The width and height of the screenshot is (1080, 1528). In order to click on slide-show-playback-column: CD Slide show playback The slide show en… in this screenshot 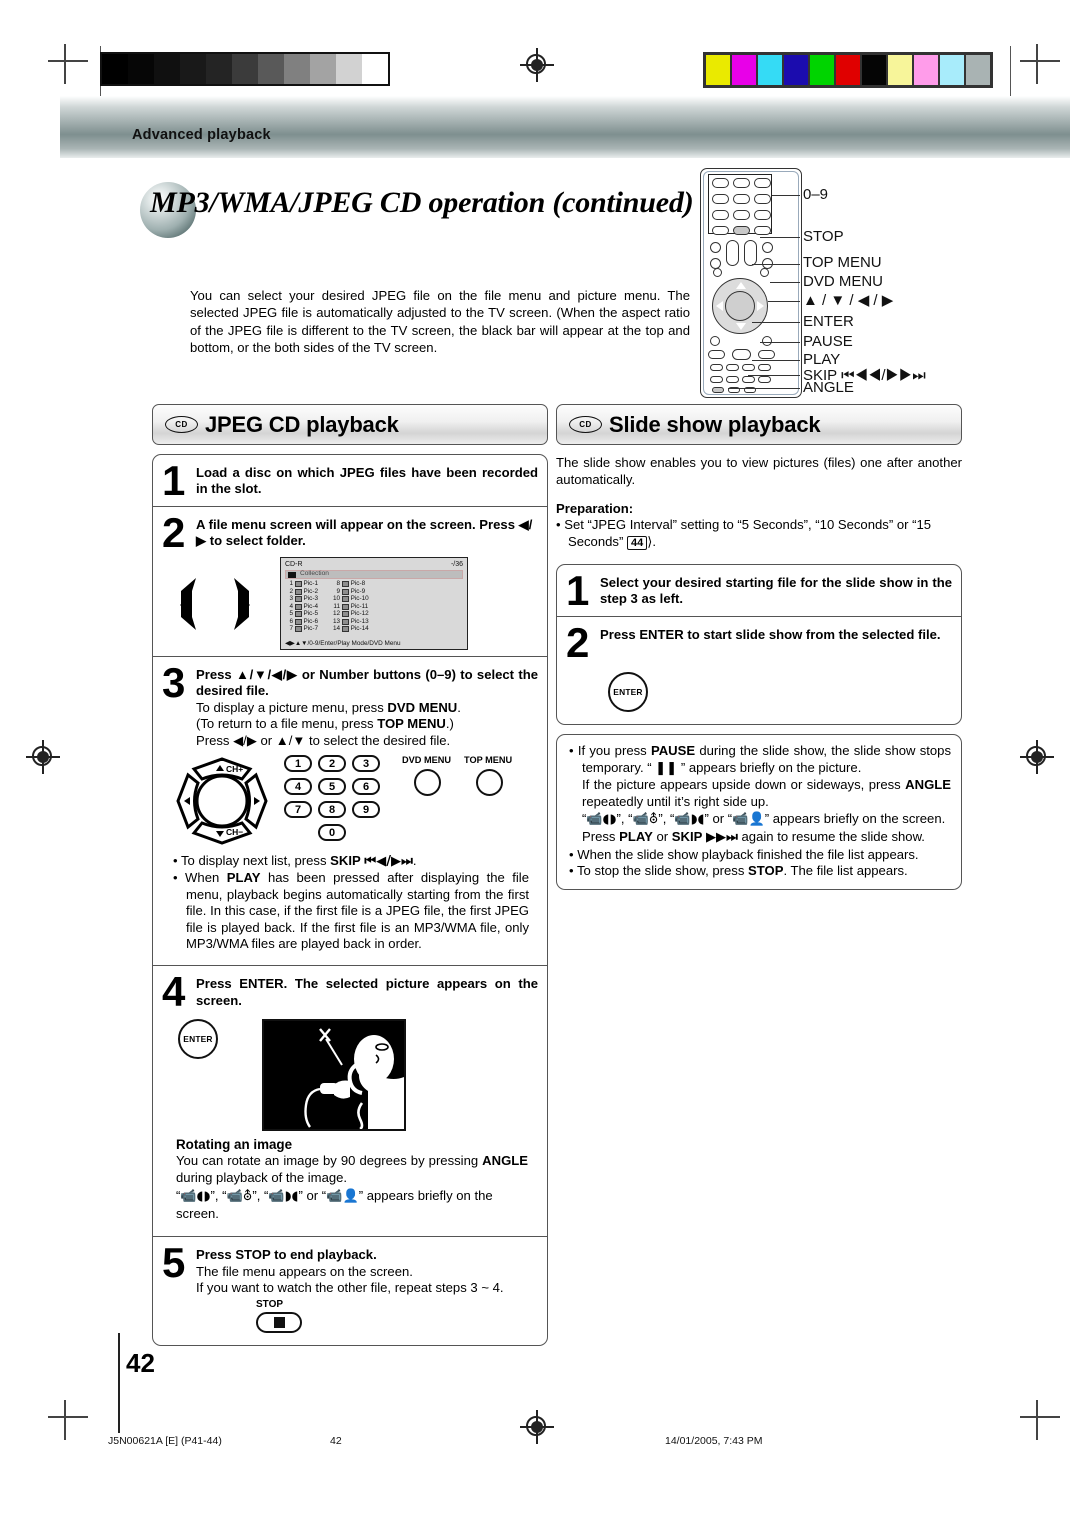, I will do `click(759, 647)`.